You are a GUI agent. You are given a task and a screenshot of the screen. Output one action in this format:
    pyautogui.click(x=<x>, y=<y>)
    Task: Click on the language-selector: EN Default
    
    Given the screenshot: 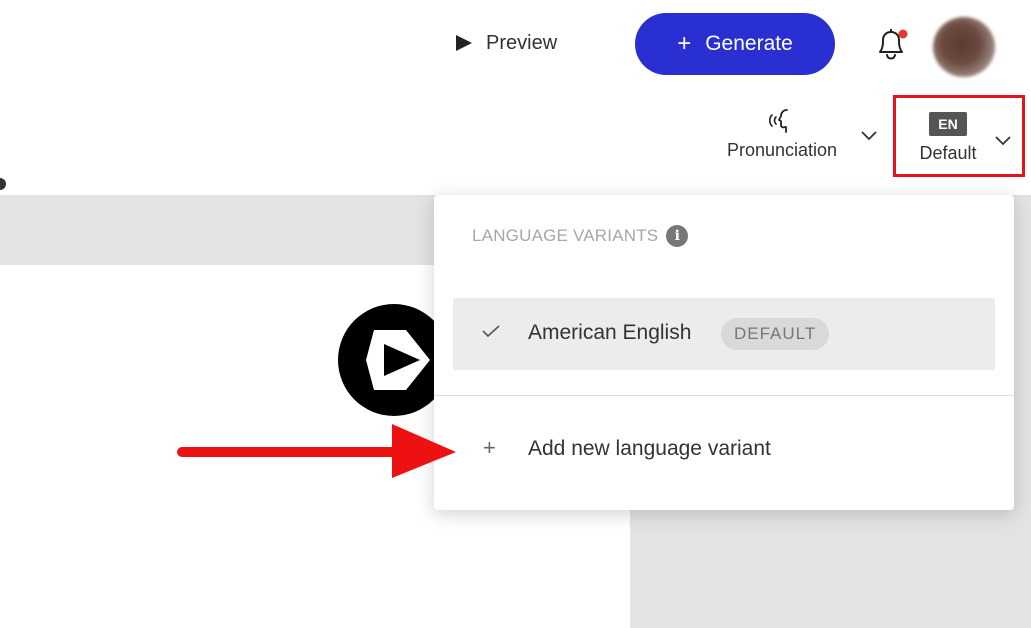 What is the action you would take?
    pyautogui.click(x=959, y=136)
    